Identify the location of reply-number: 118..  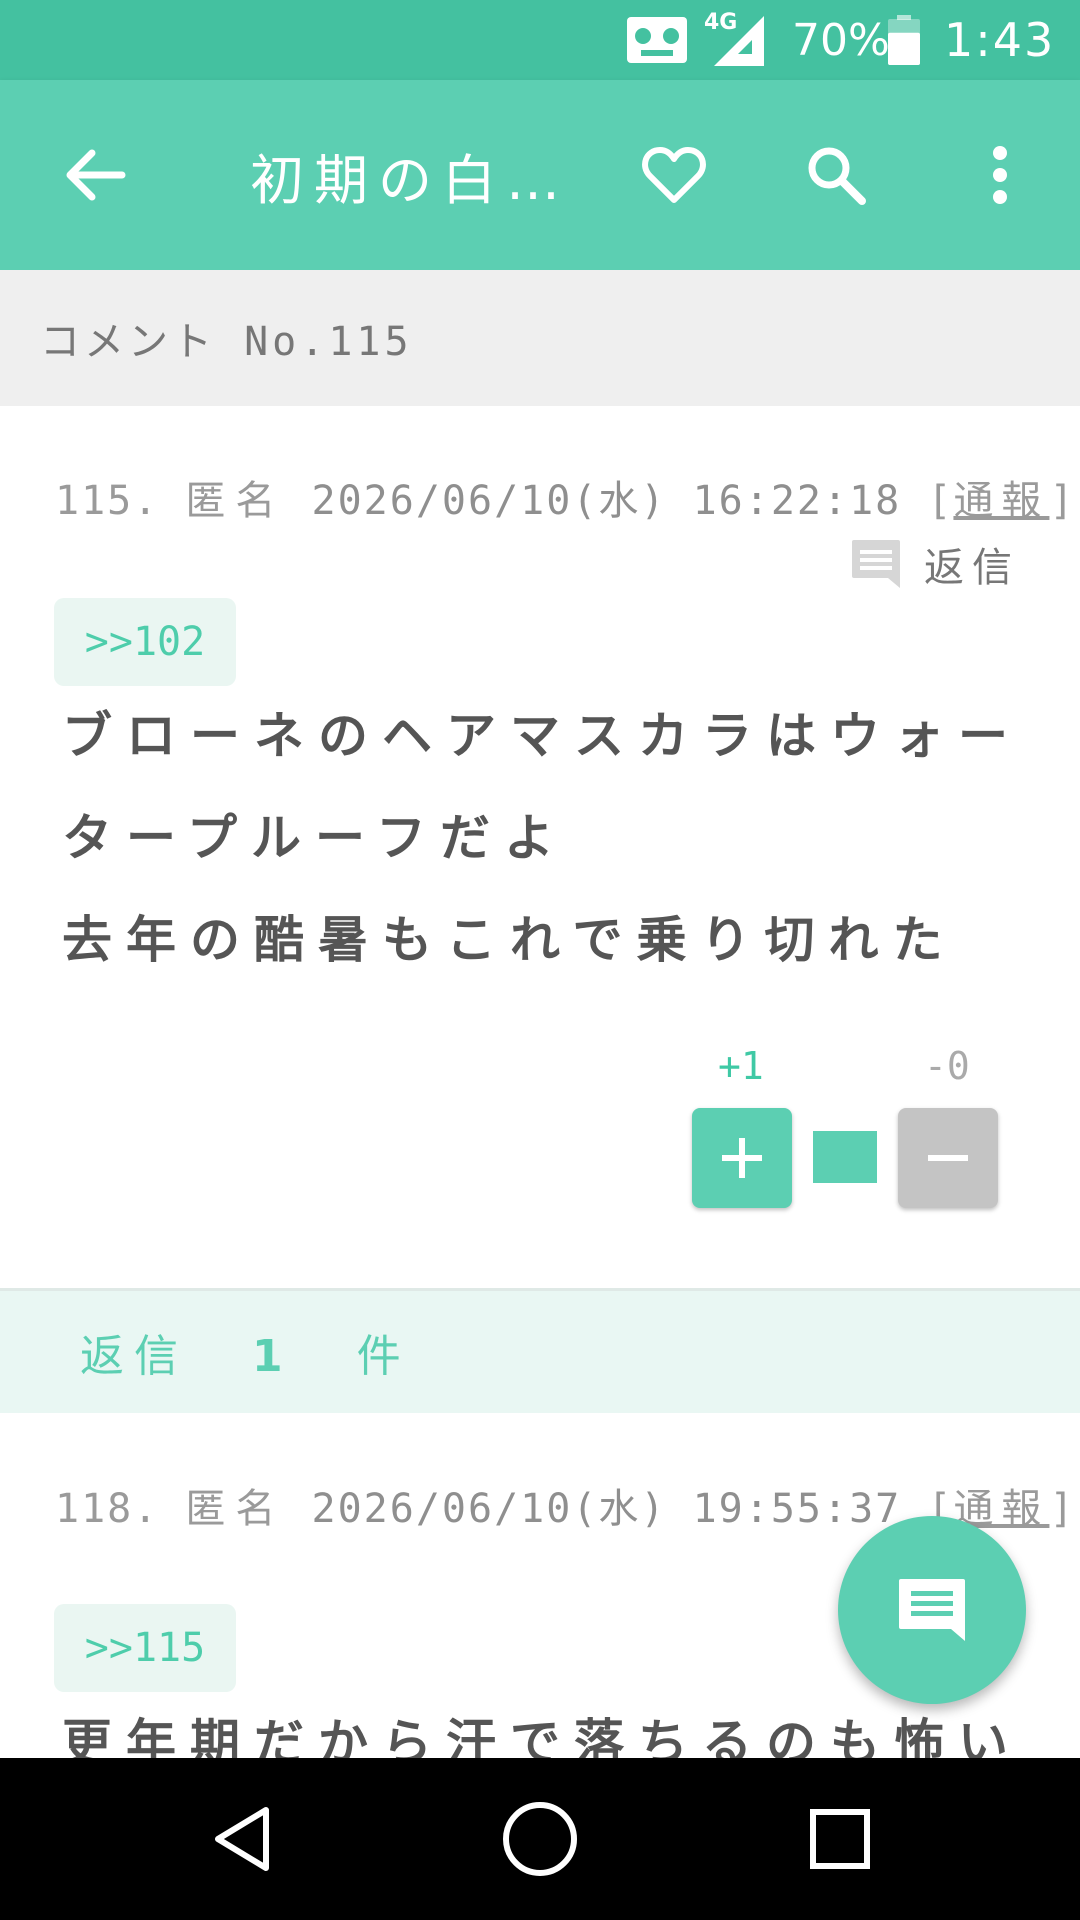
(107, 1509).